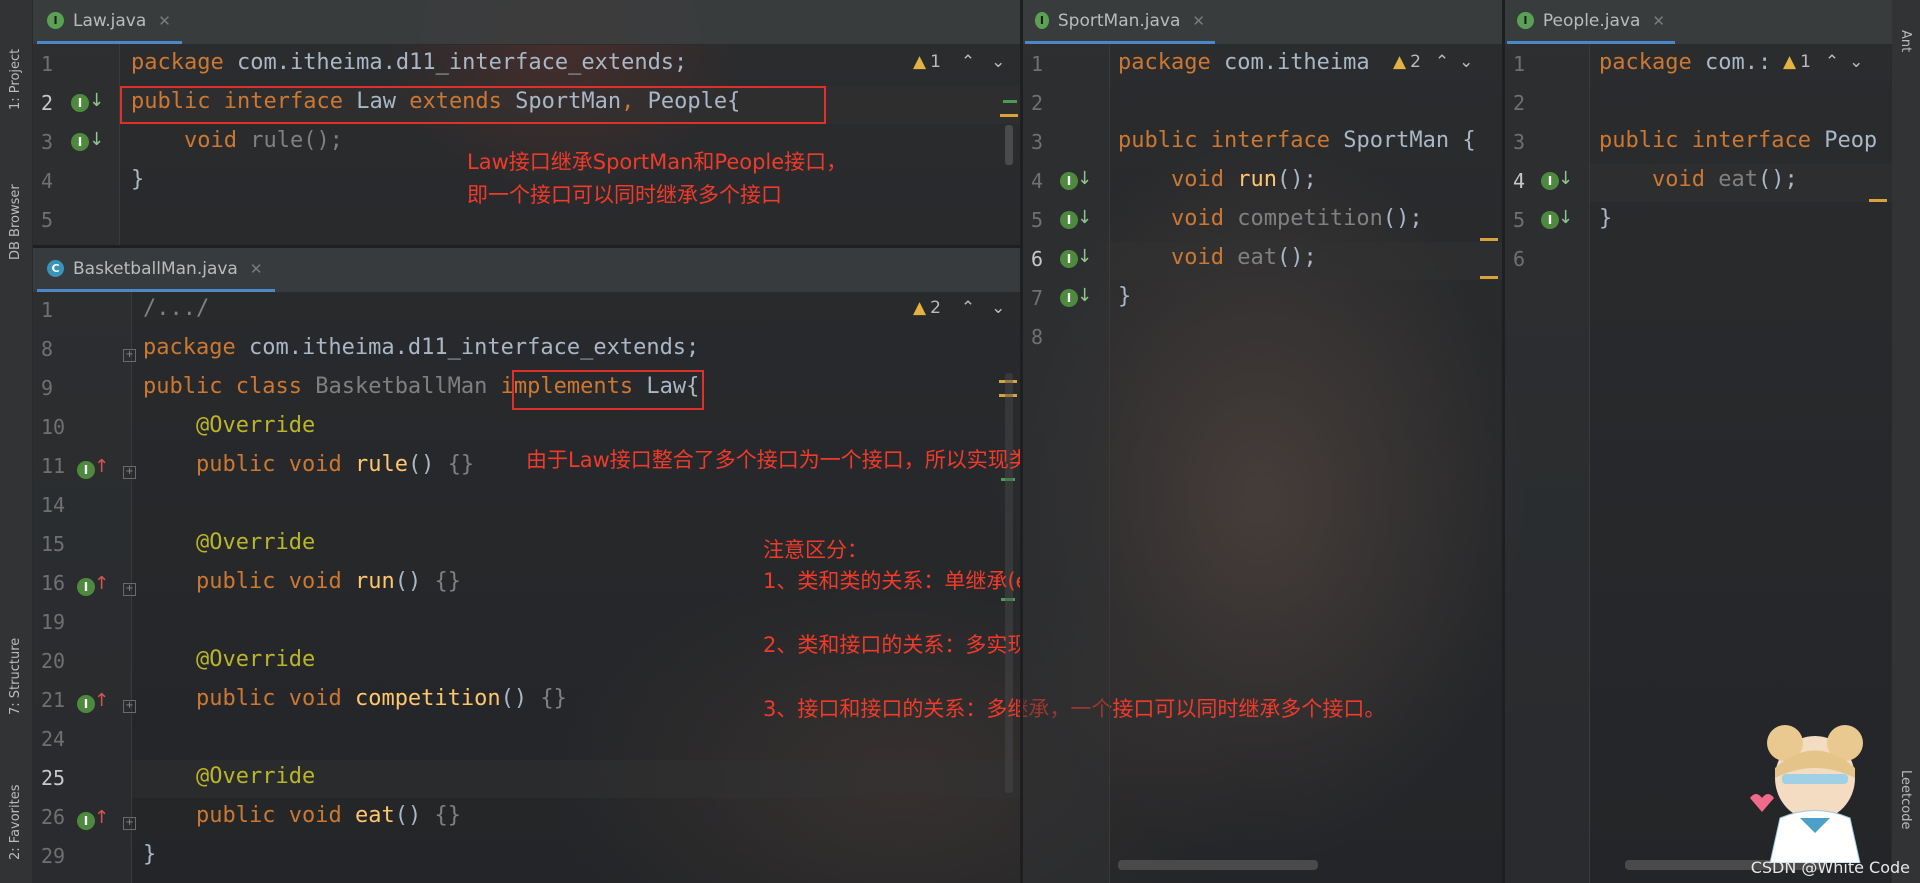 The image size is (1920, 883). Describe the element at coordinates (1685, 62) in the screenshot. I see `code-line-1: package com.:` at that location.